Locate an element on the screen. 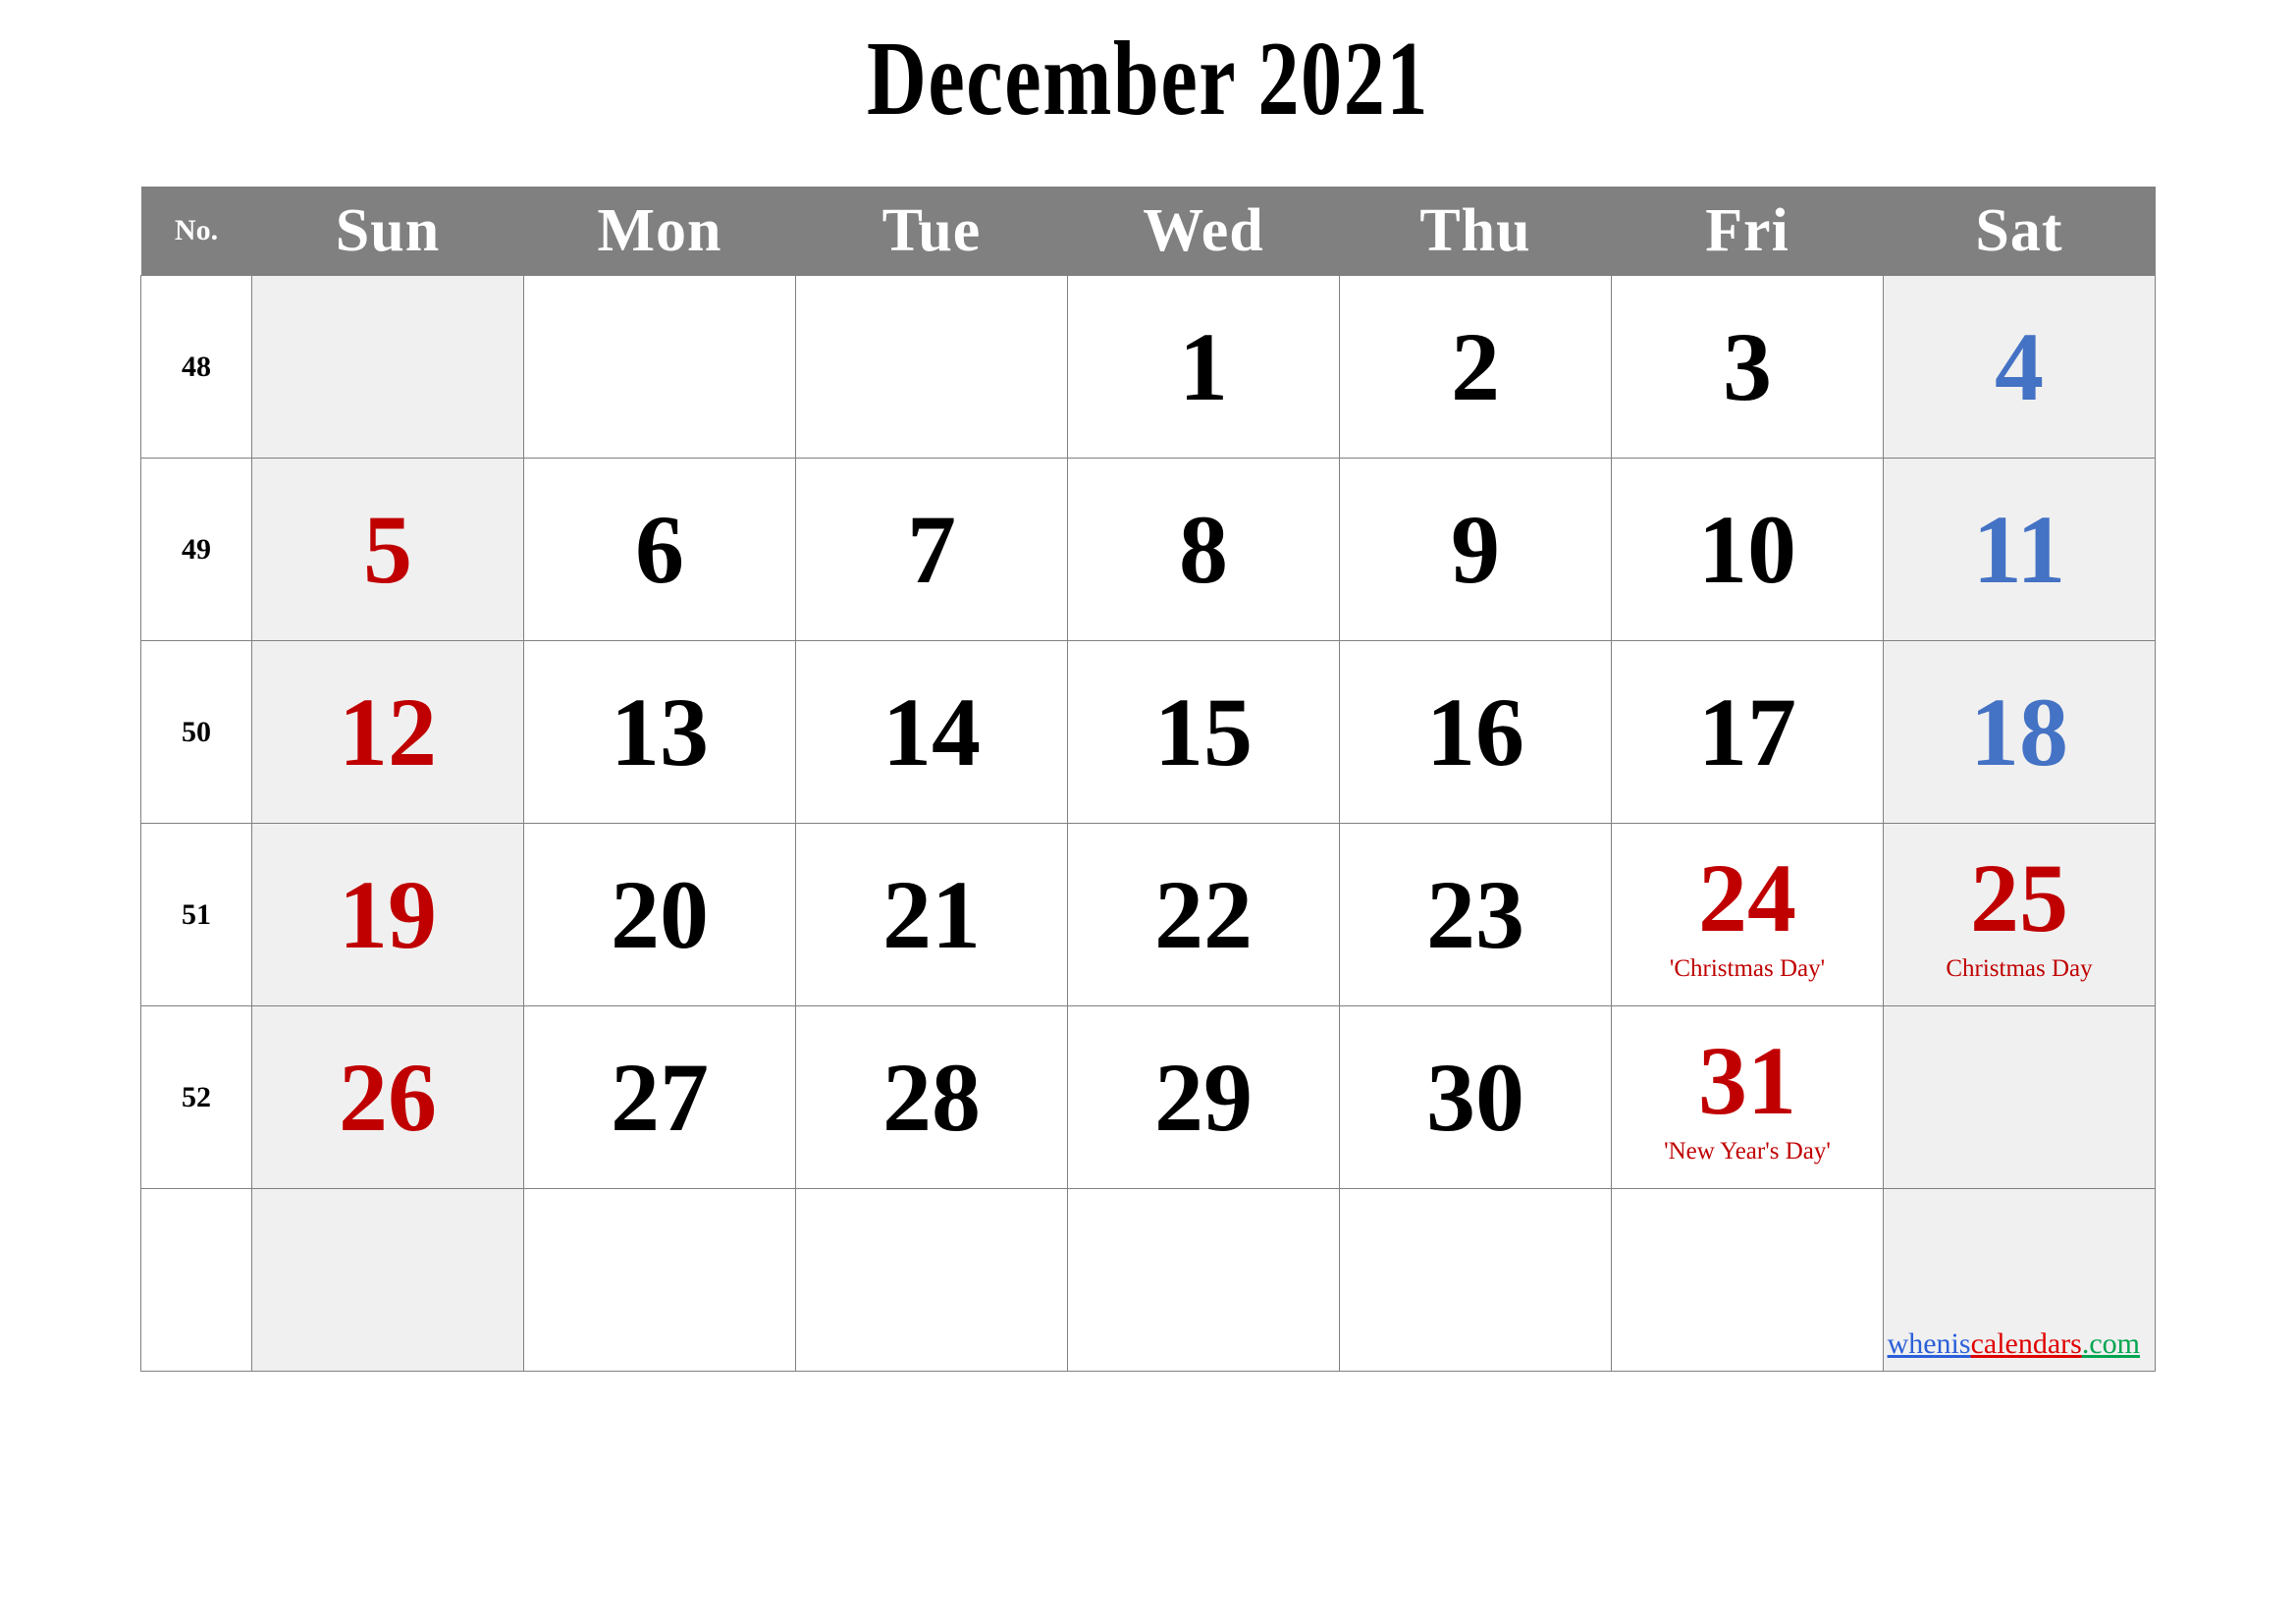  holiday-label: 'New Year's Day' is located at coordinates (1747, 1150).